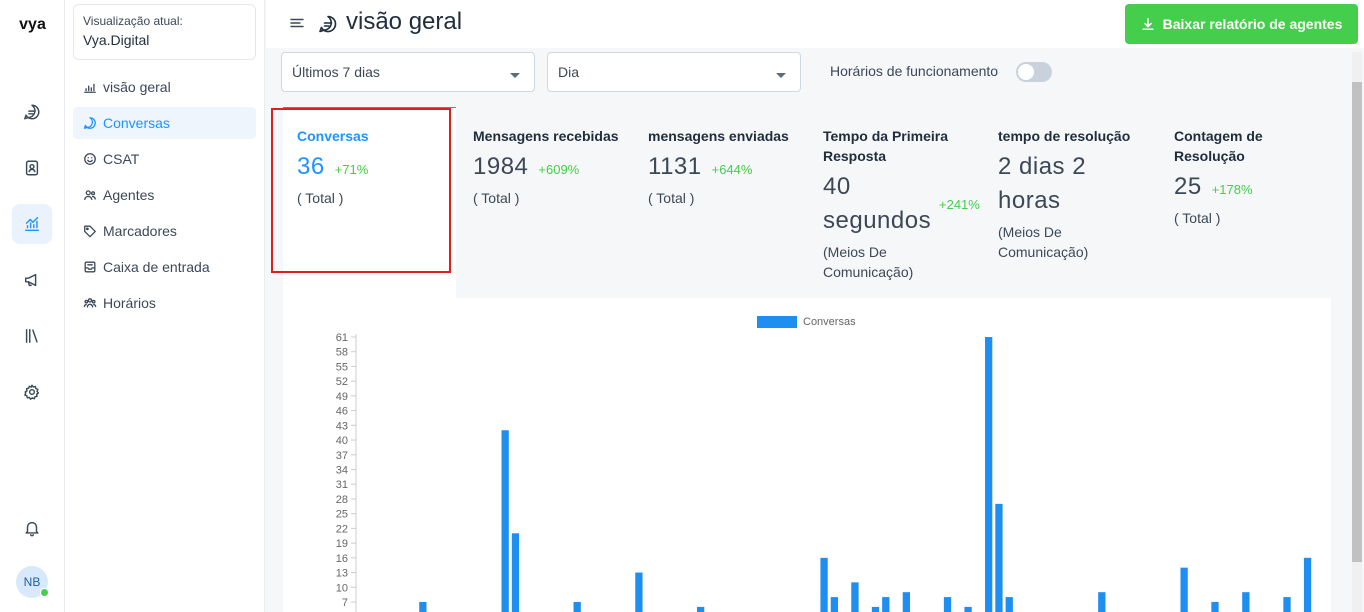  I want to click on gear-icon, so click(32, 392).